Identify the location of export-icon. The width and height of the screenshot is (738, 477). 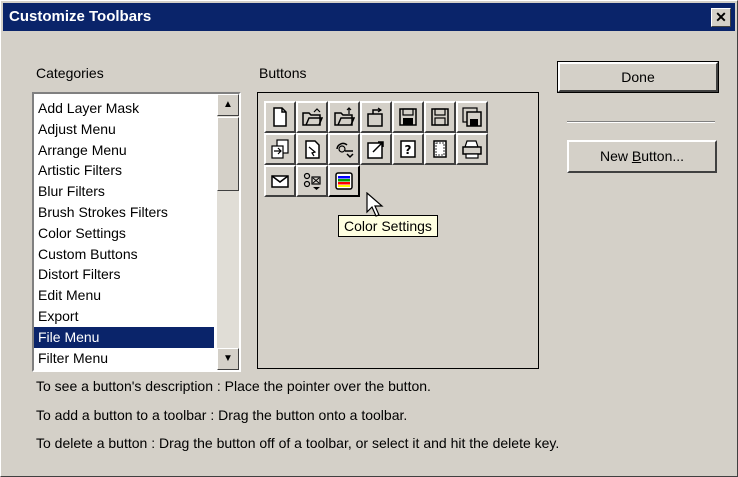
(376, 149).